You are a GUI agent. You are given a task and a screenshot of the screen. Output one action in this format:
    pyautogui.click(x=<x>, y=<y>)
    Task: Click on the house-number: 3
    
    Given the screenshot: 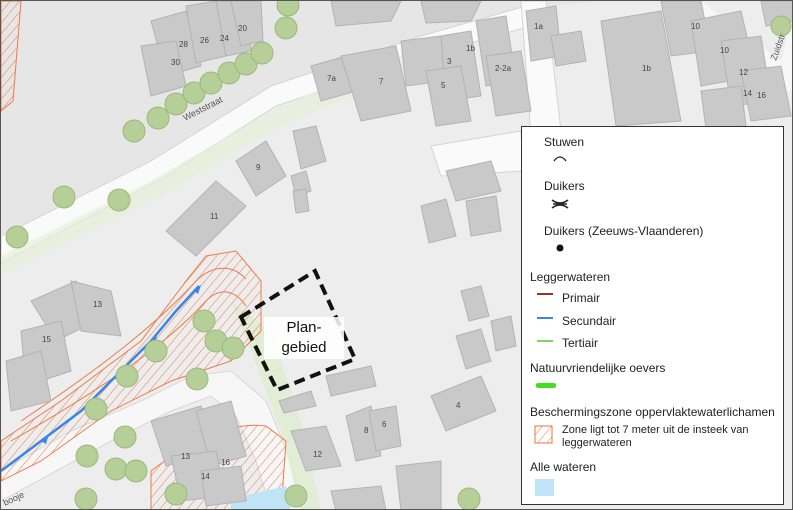 What is the action you would take?
    pyautogui.click(x=449, y=61)
    